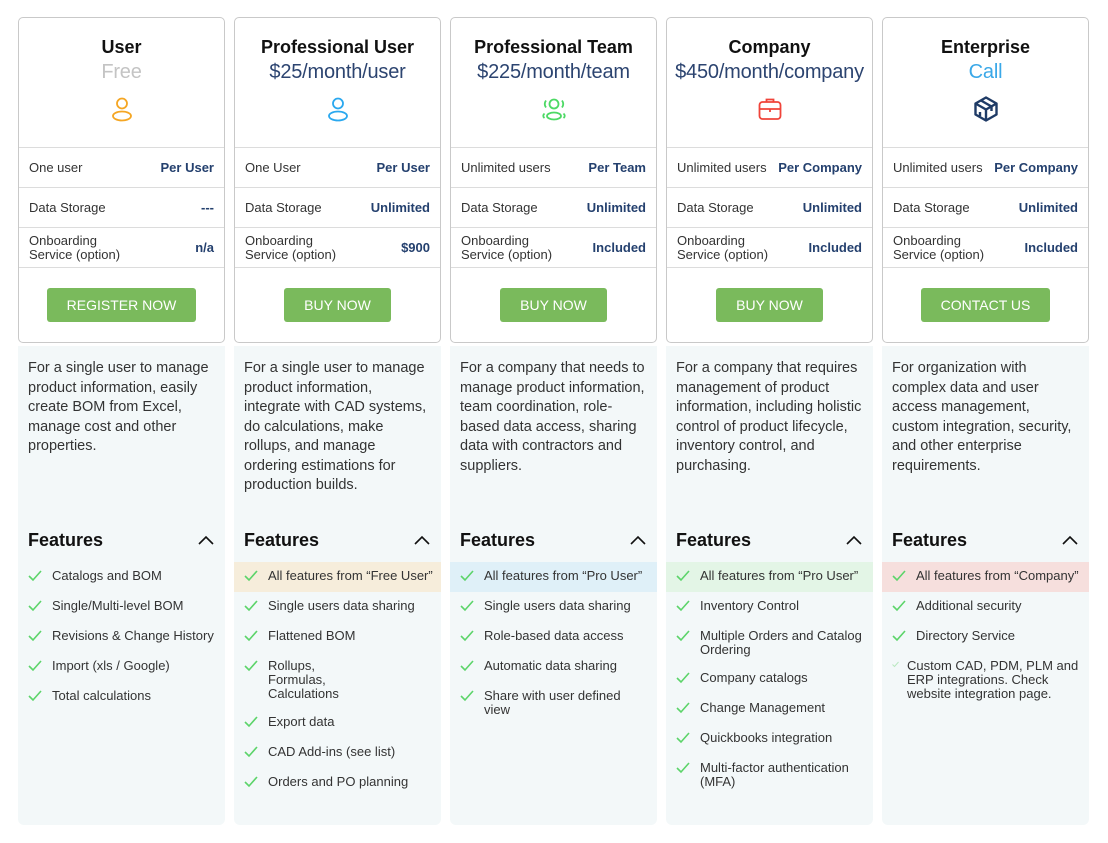 Image resolution: width=1108 pixels, height=843 pixels. I want to click on feature-item: Multi-factor authentication (MFA), so click(769, 775).